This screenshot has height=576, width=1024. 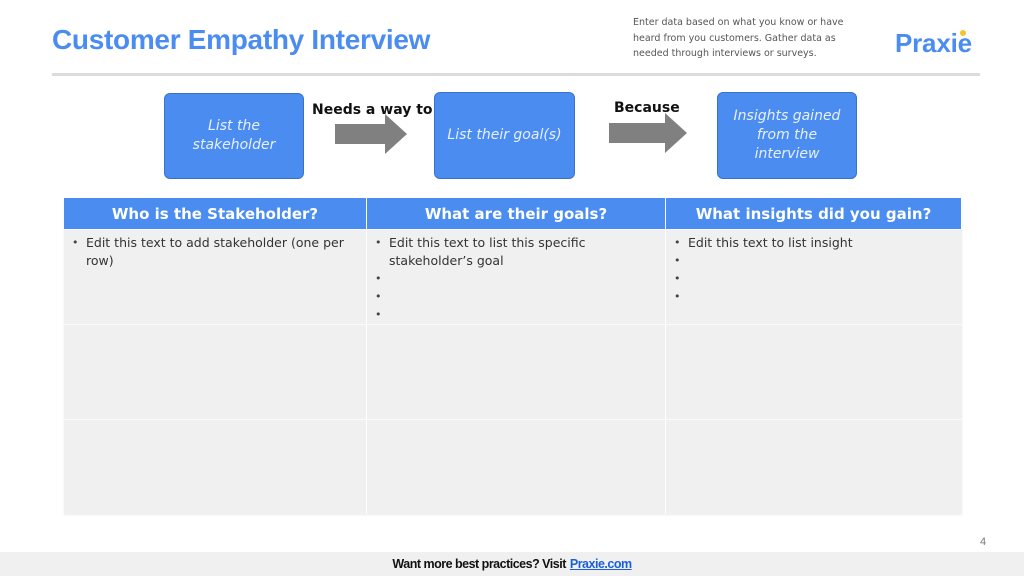 I want to click on flow-box-label: List their goal(s), so click(x=504, y=135).